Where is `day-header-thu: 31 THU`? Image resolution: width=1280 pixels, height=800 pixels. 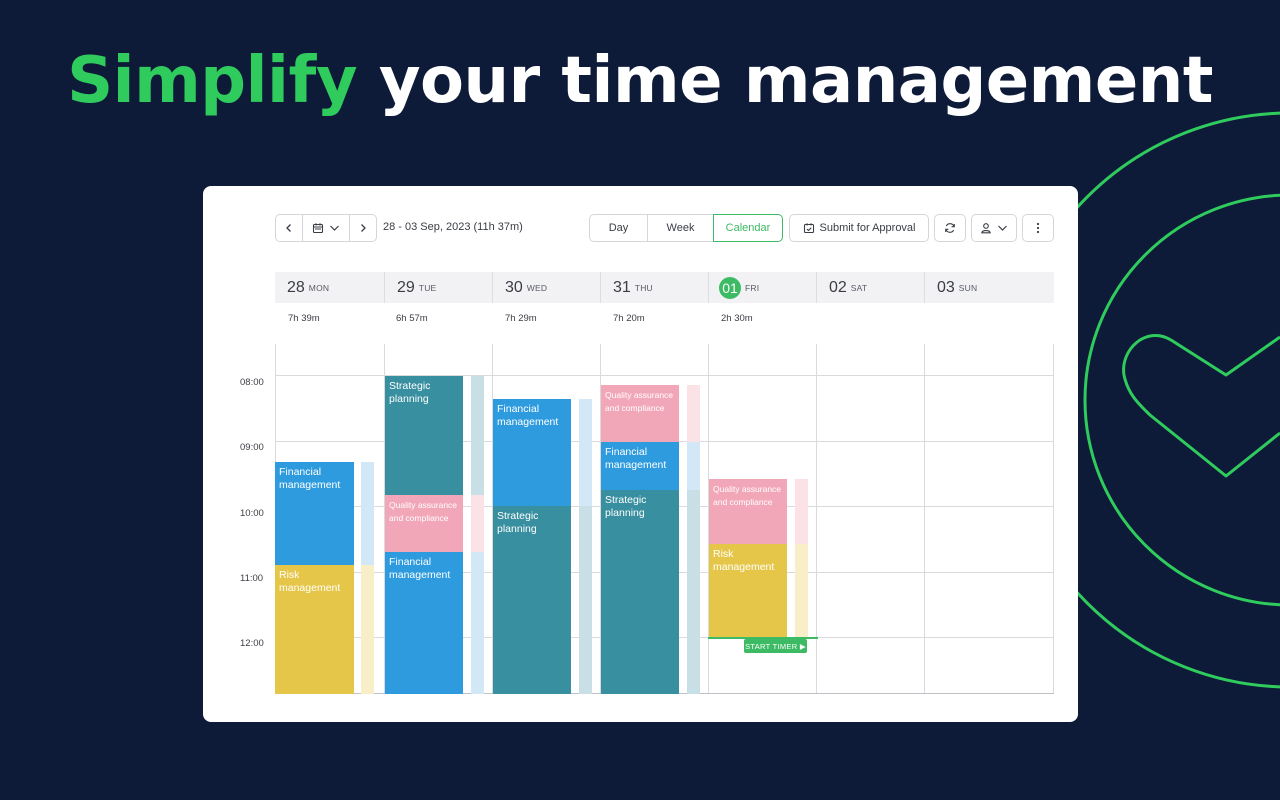 day-header-thu: 31 THU is located at coordinates (654, 287).